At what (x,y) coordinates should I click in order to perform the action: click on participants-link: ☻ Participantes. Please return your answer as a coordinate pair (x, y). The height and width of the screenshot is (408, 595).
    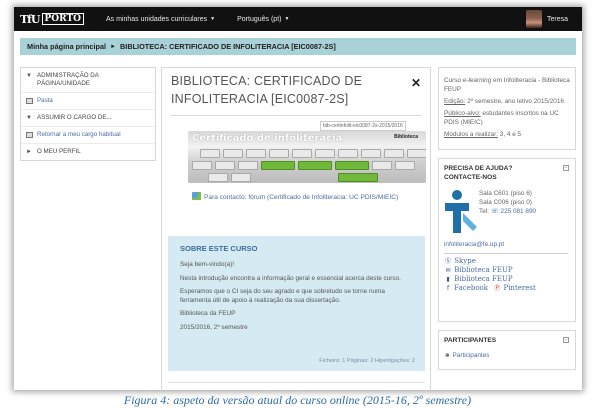
    Looking at the image, I should click on (507, 355).